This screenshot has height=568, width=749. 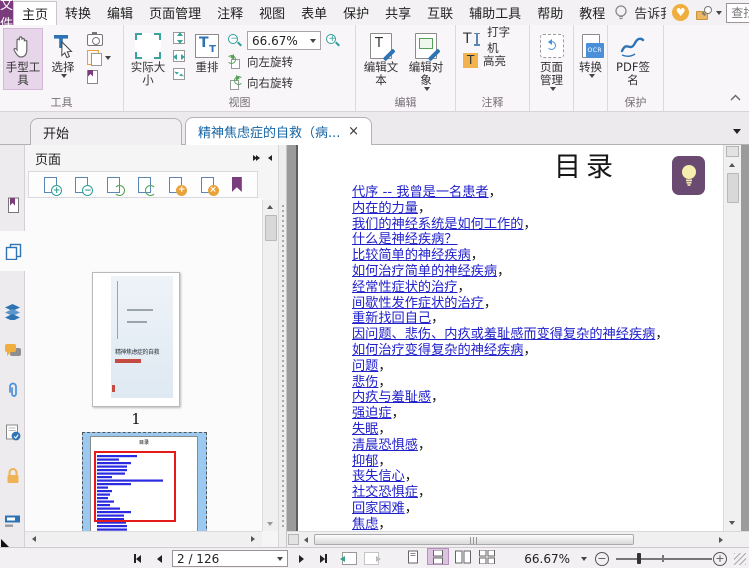 What do you see at coordinates (592, 12) in the screenshot?
I see `menu-tab-tutorial: 教程` at bounding box center [592, 12].